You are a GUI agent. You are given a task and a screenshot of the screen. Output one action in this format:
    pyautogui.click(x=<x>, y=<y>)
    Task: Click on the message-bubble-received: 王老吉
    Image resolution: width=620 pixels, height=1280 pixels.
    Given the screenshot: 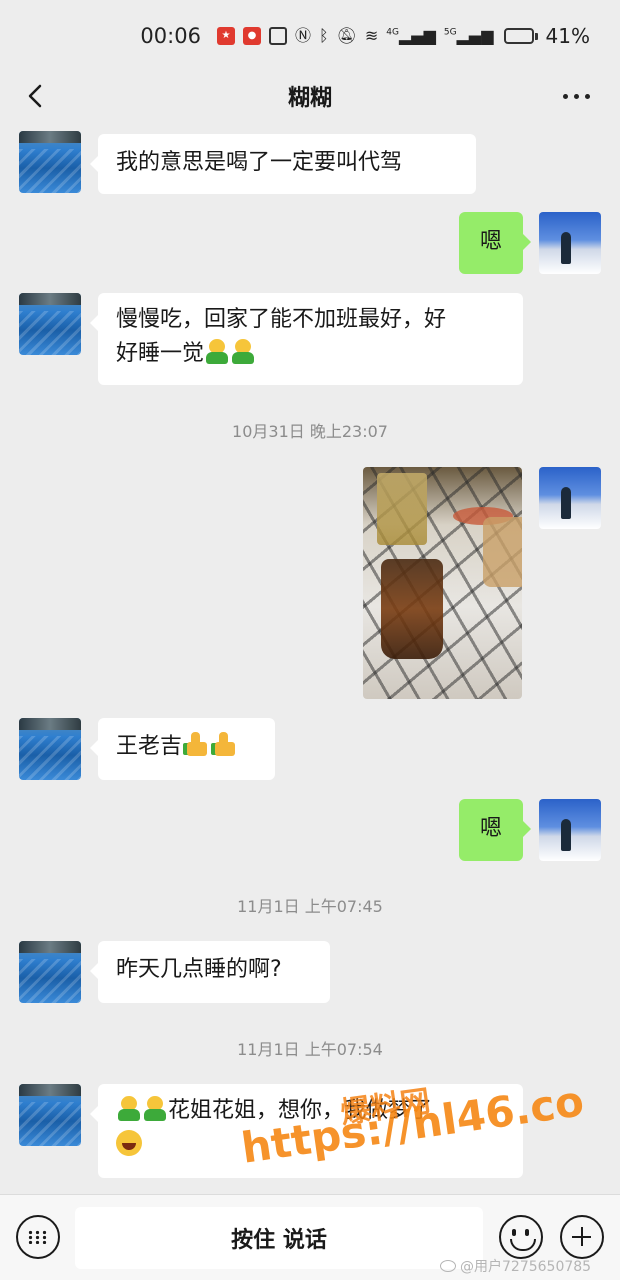 What is the action you would take?
    pyautogui.click(x=182, y=749)
    